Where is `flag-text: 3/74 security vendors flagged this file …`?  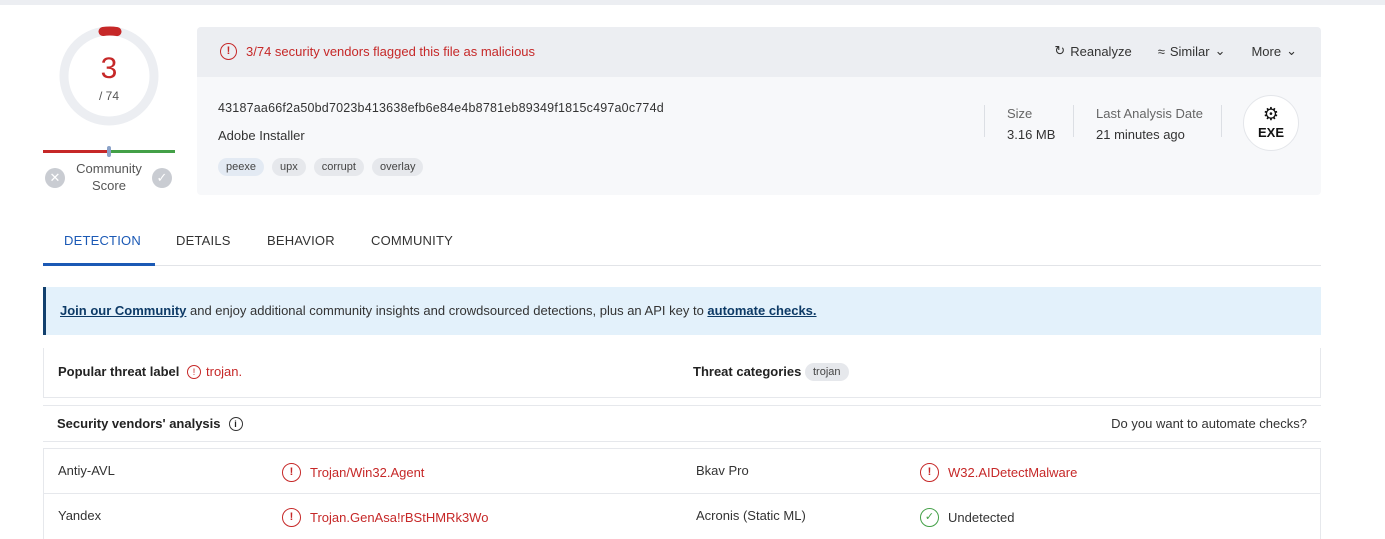
flag-text: 3/74 security vendors flagged this file … is located at coordinates (391, 51).